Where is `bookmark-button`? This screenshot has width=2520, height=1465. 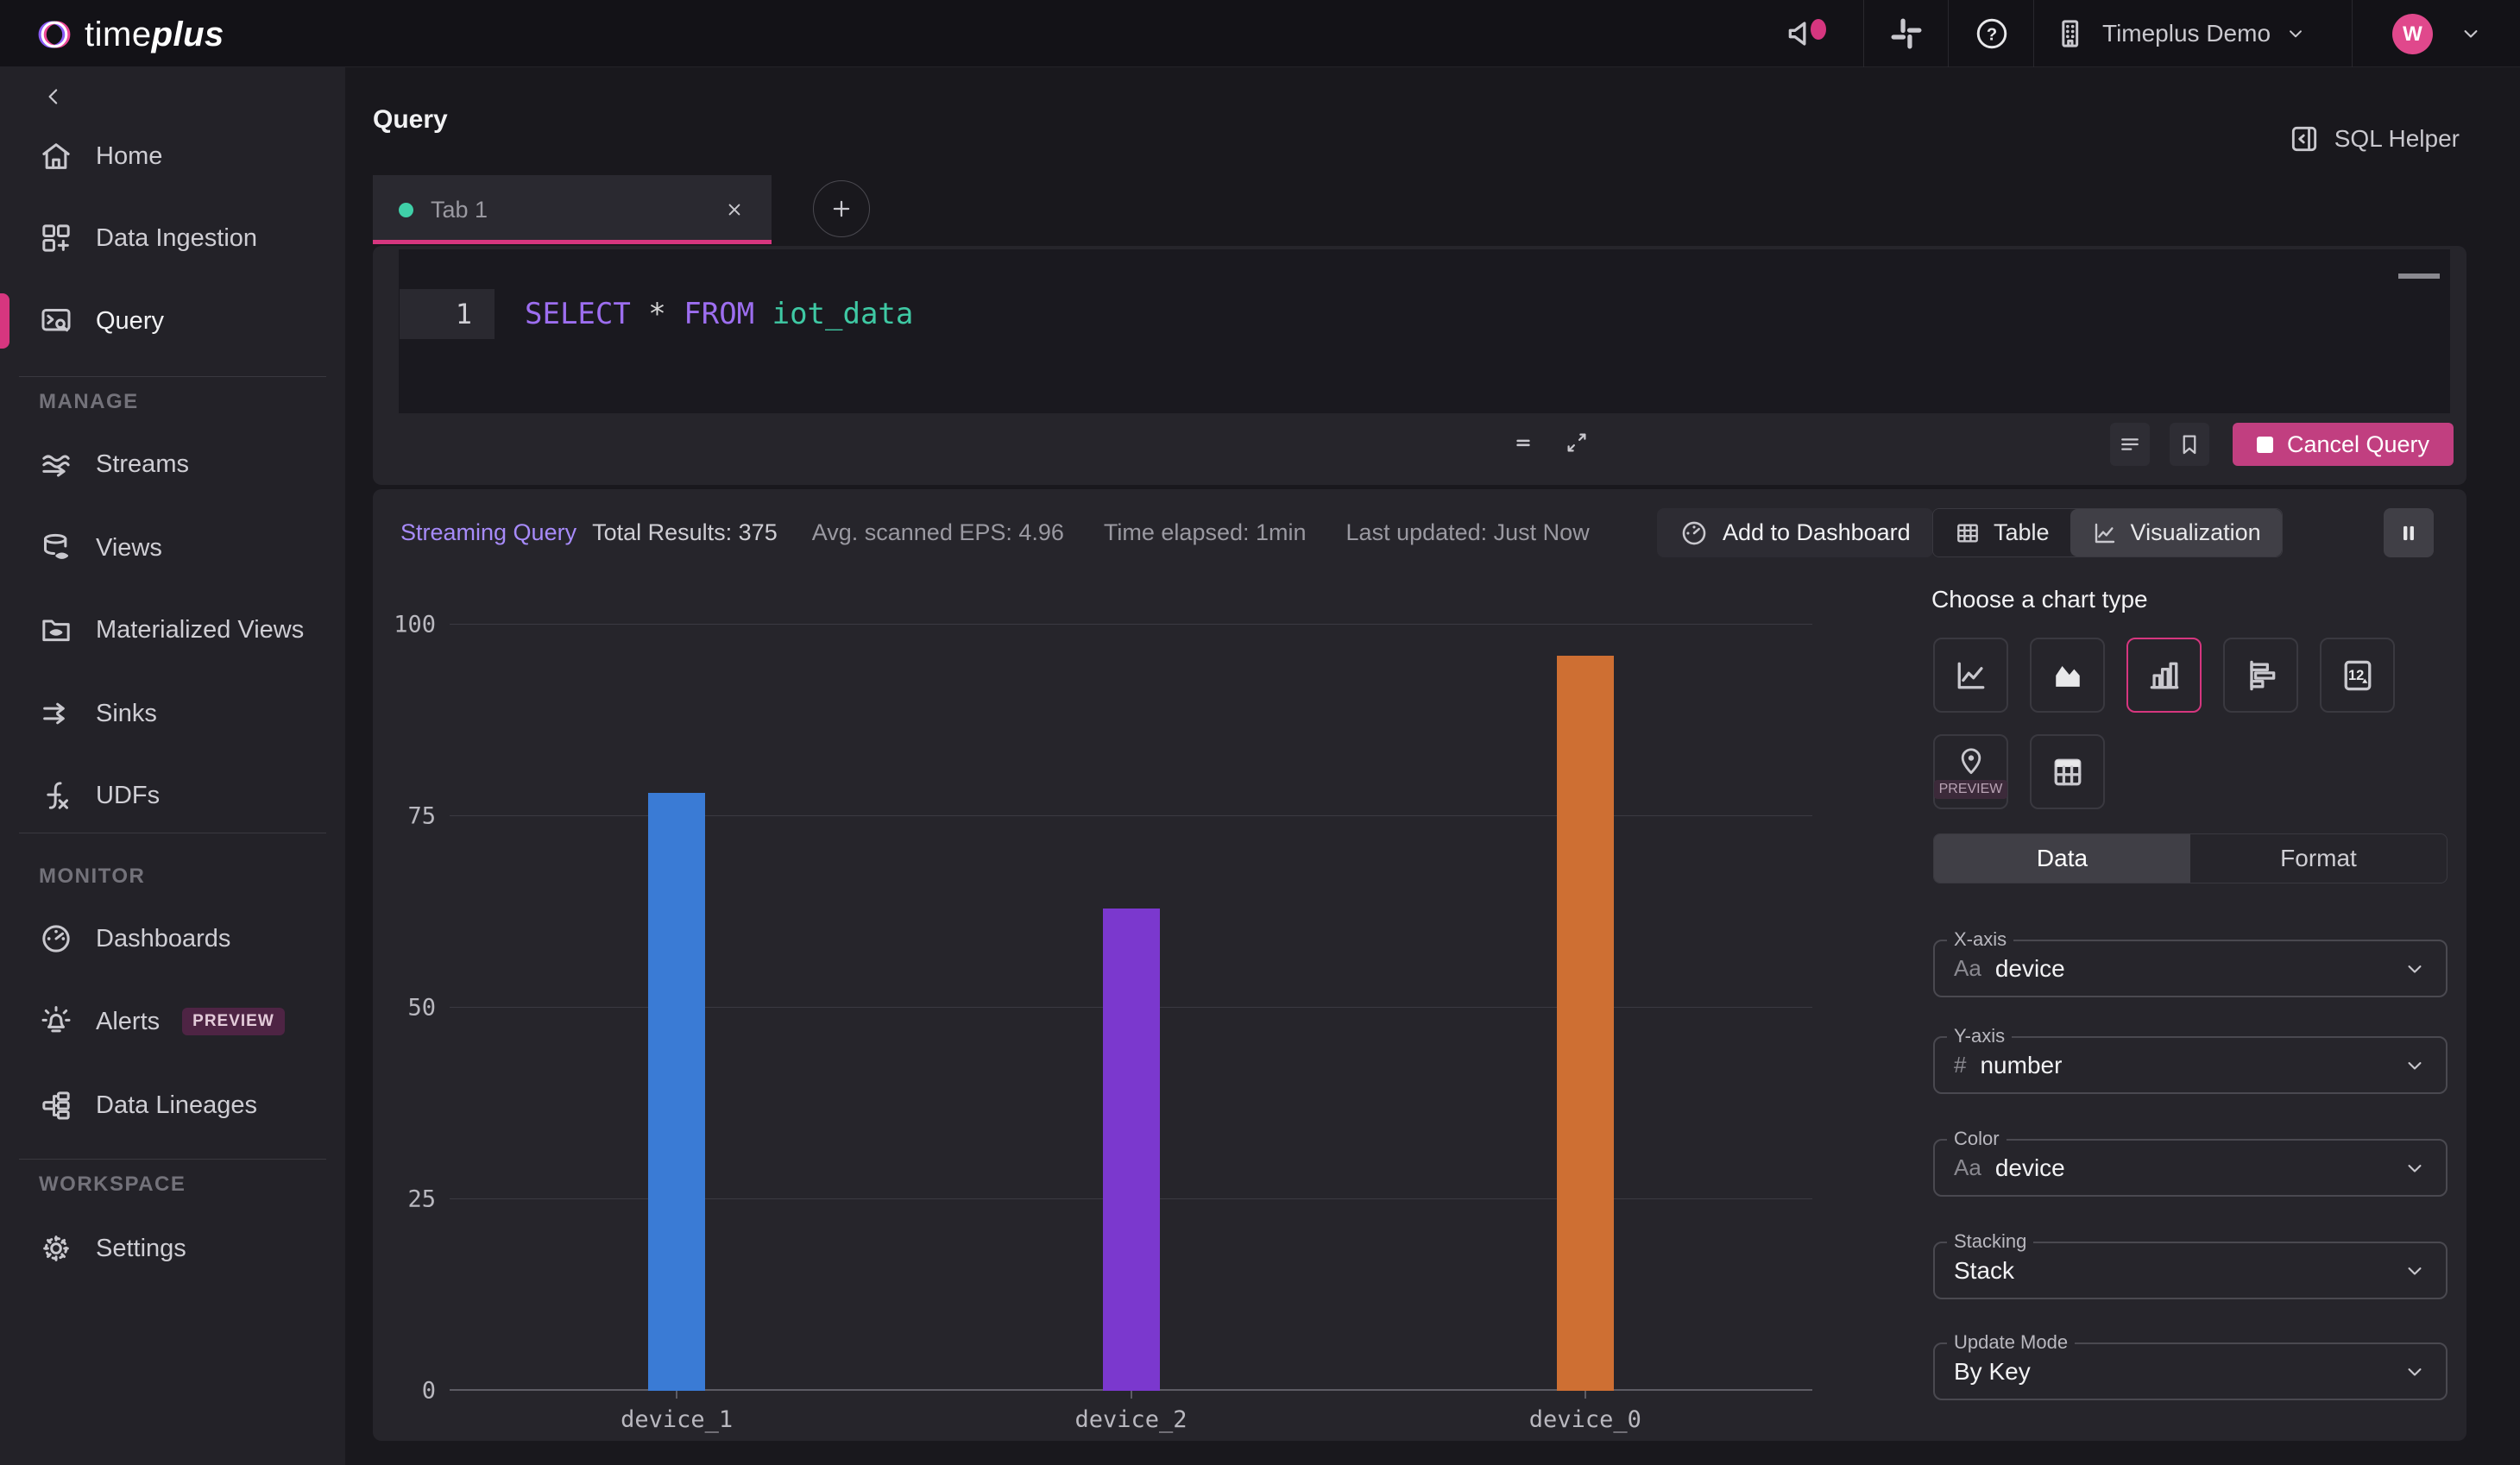 bookmark-button is located at coordinates (2190, 444).